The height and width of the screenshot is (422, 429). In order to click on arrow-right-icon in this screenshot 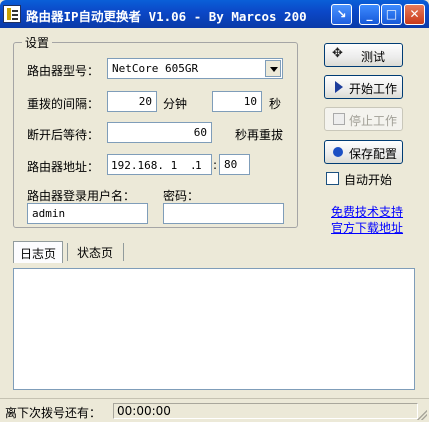, I will do `click(339, 87)`.